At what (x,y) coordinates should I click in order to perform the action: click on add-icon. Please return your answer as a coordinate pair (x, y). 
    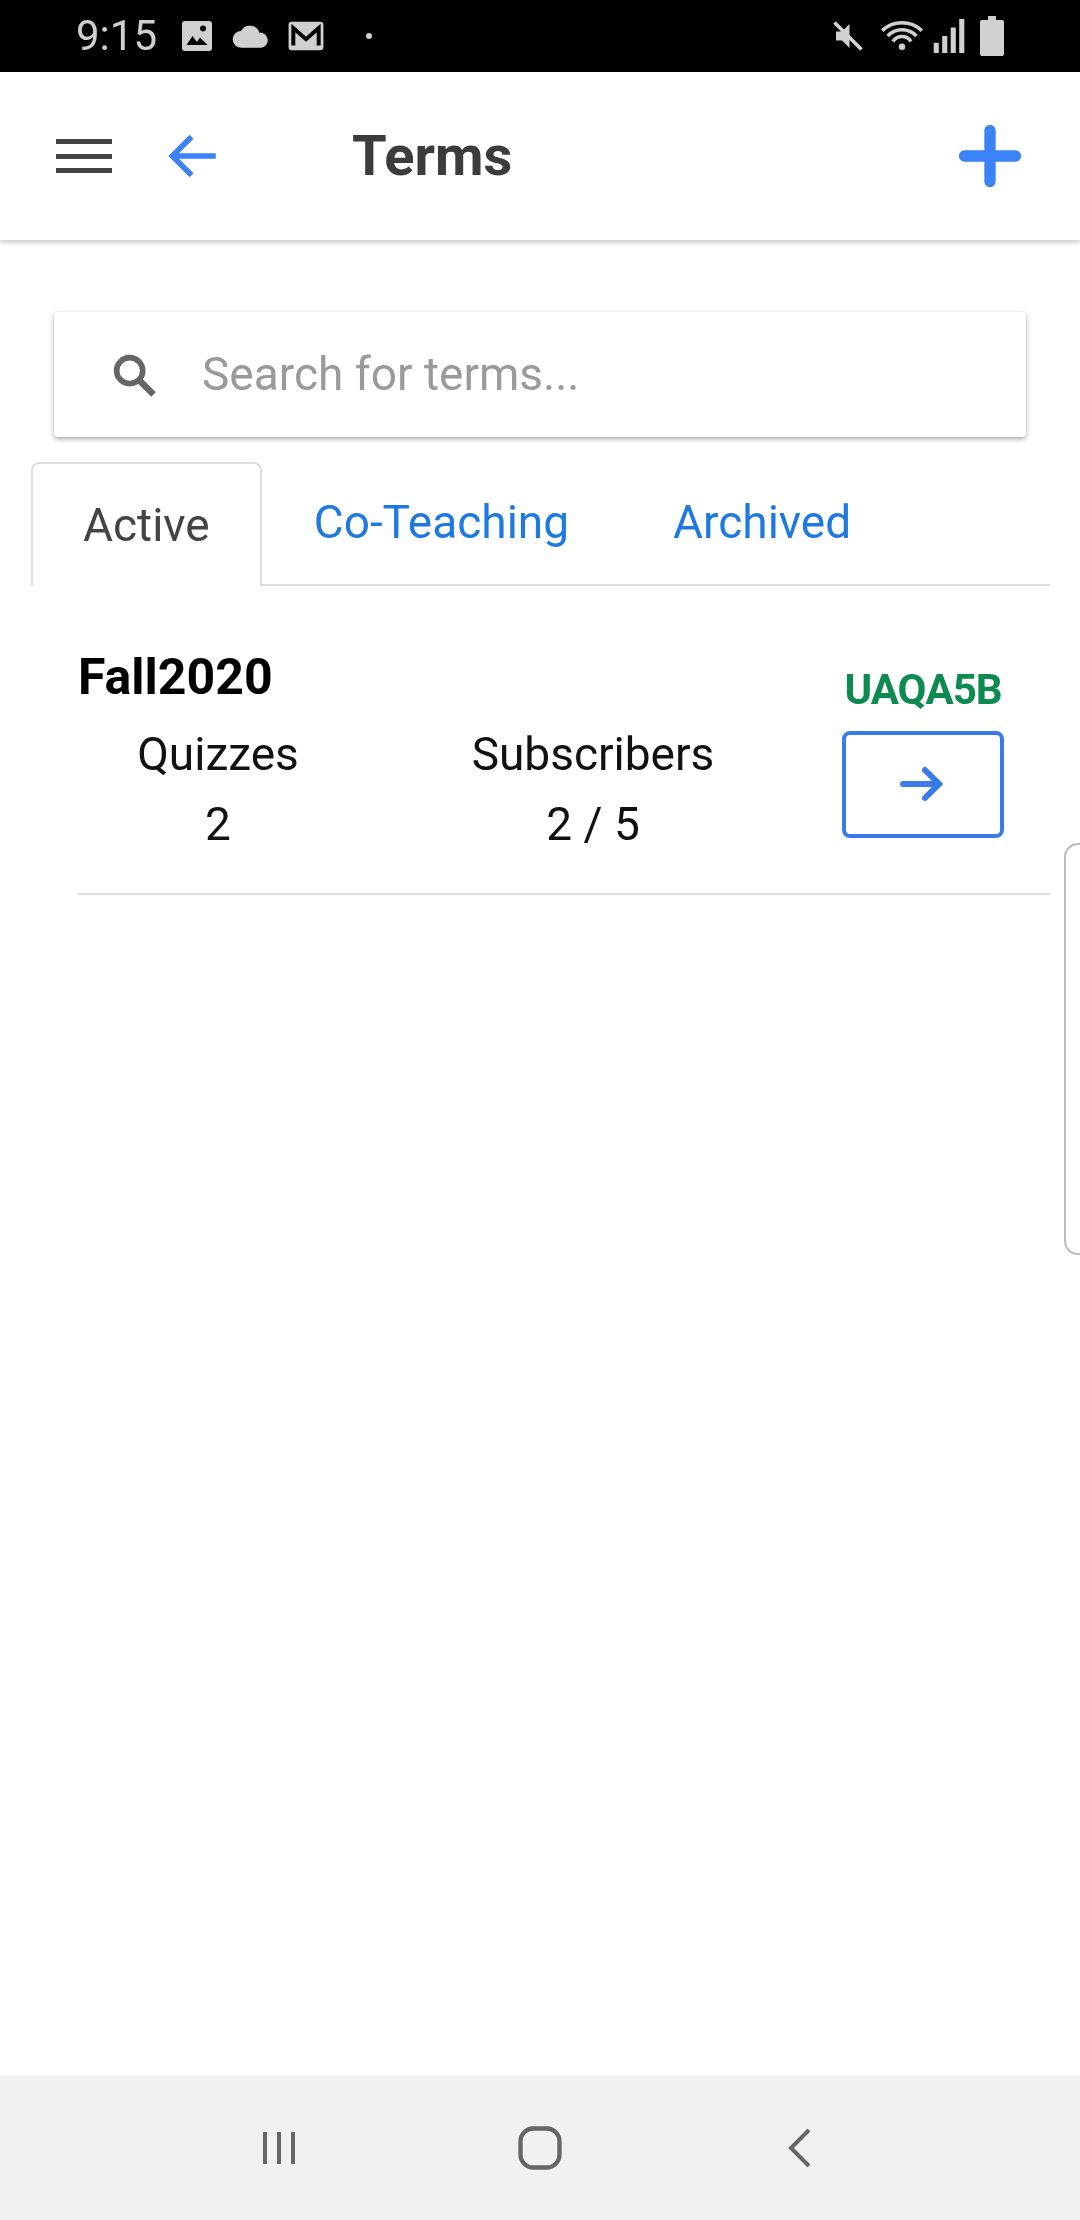
    Looking at the image, I should click on (990, 156).